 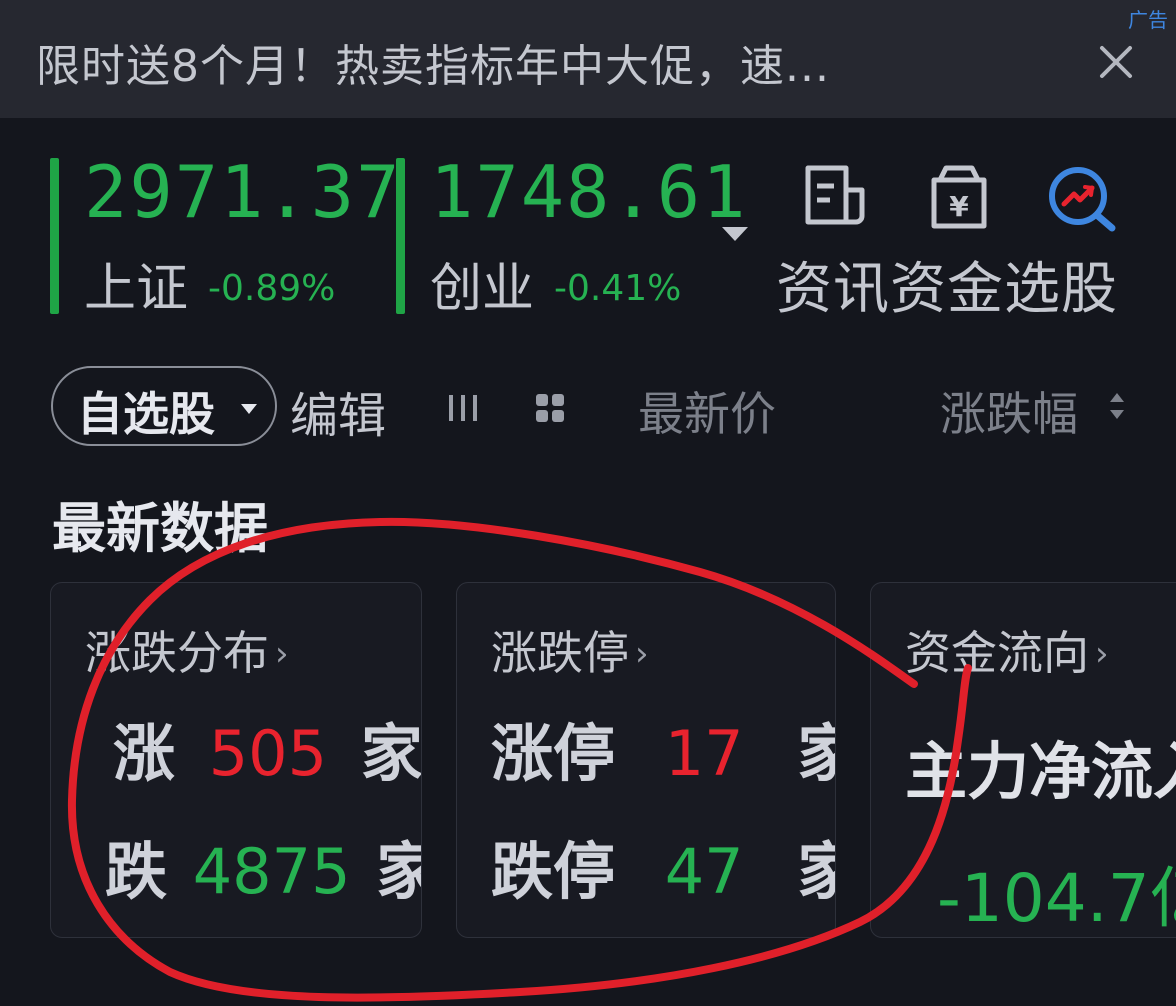 I want to click on stat-label: 跌, so click(x=136, y=871).